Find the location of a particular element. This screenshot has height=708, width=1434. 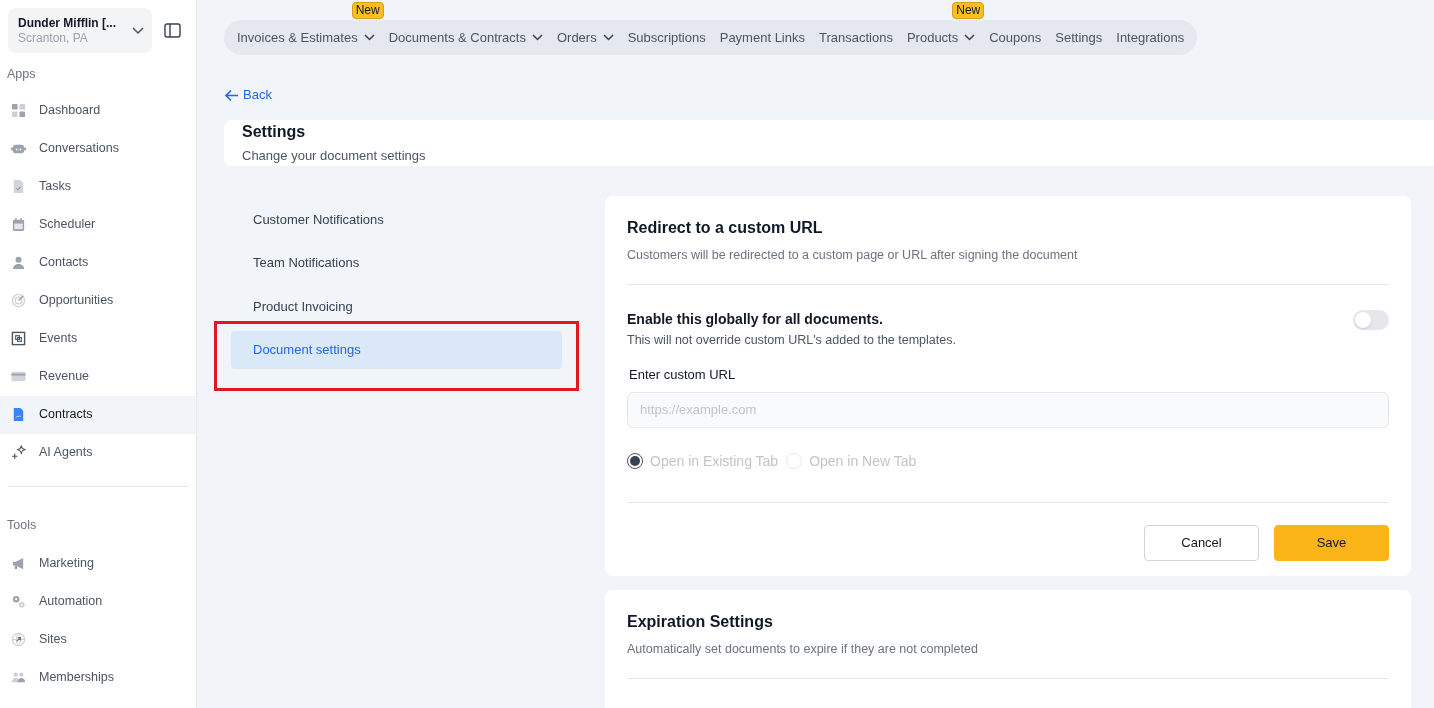

target-icon is located at coordinates (18, 301).